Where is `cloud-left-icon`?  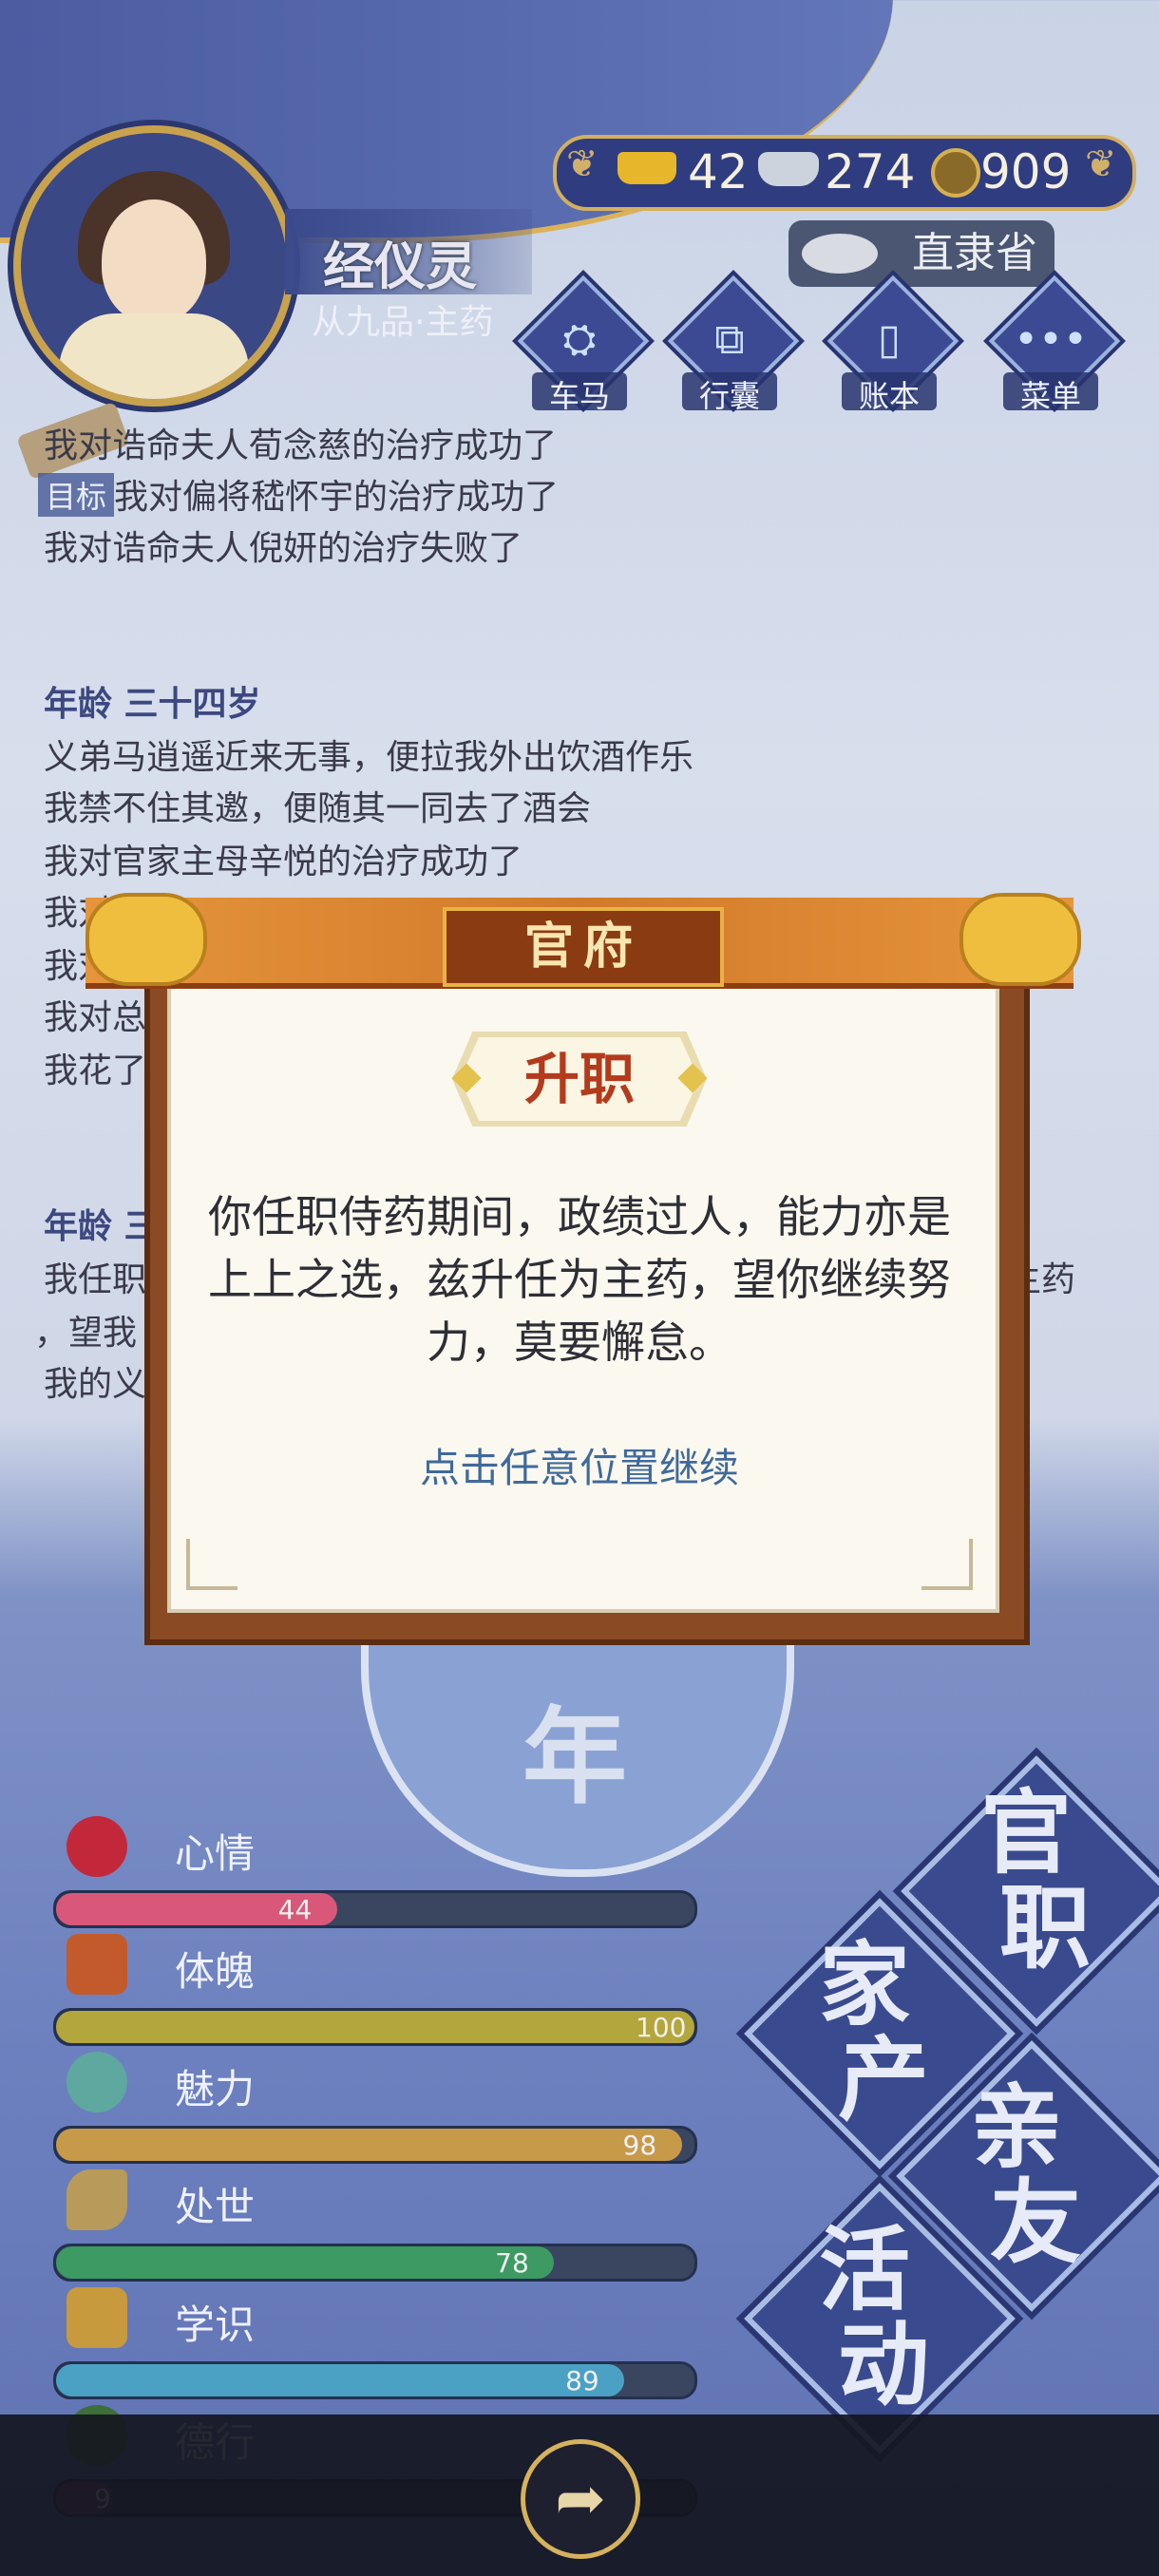 cloud-left-icon is located at coordinates (146, 939).